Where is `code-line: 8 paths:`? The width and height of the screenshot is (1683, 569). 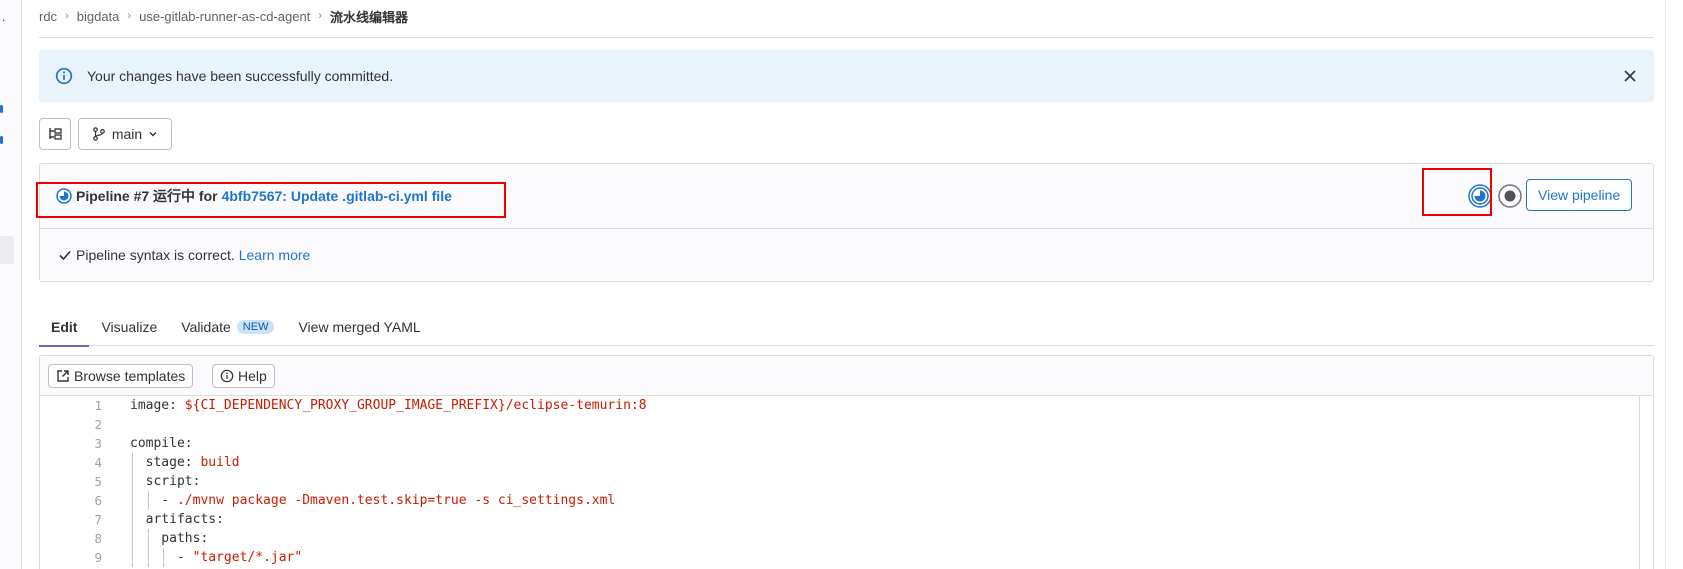
code-line: 8 paths: is located at coordinates (846, 538).